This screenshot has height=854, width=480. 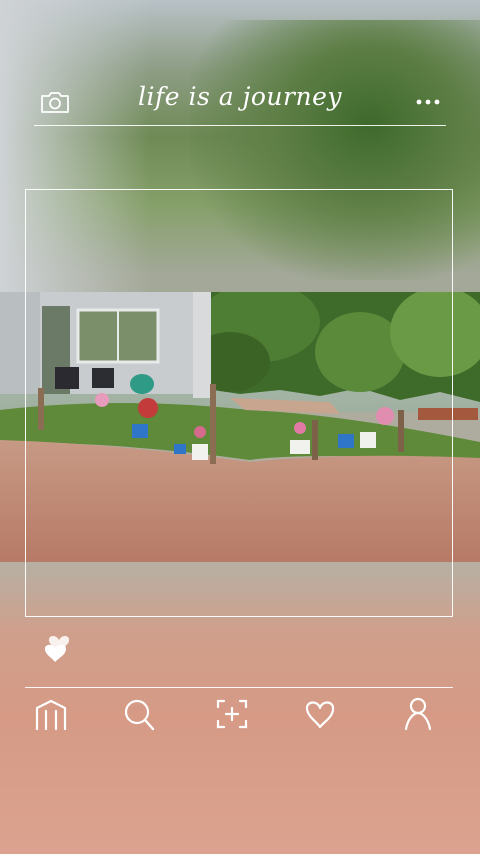 I want to click on header-divider, so click(x=240, y=125).